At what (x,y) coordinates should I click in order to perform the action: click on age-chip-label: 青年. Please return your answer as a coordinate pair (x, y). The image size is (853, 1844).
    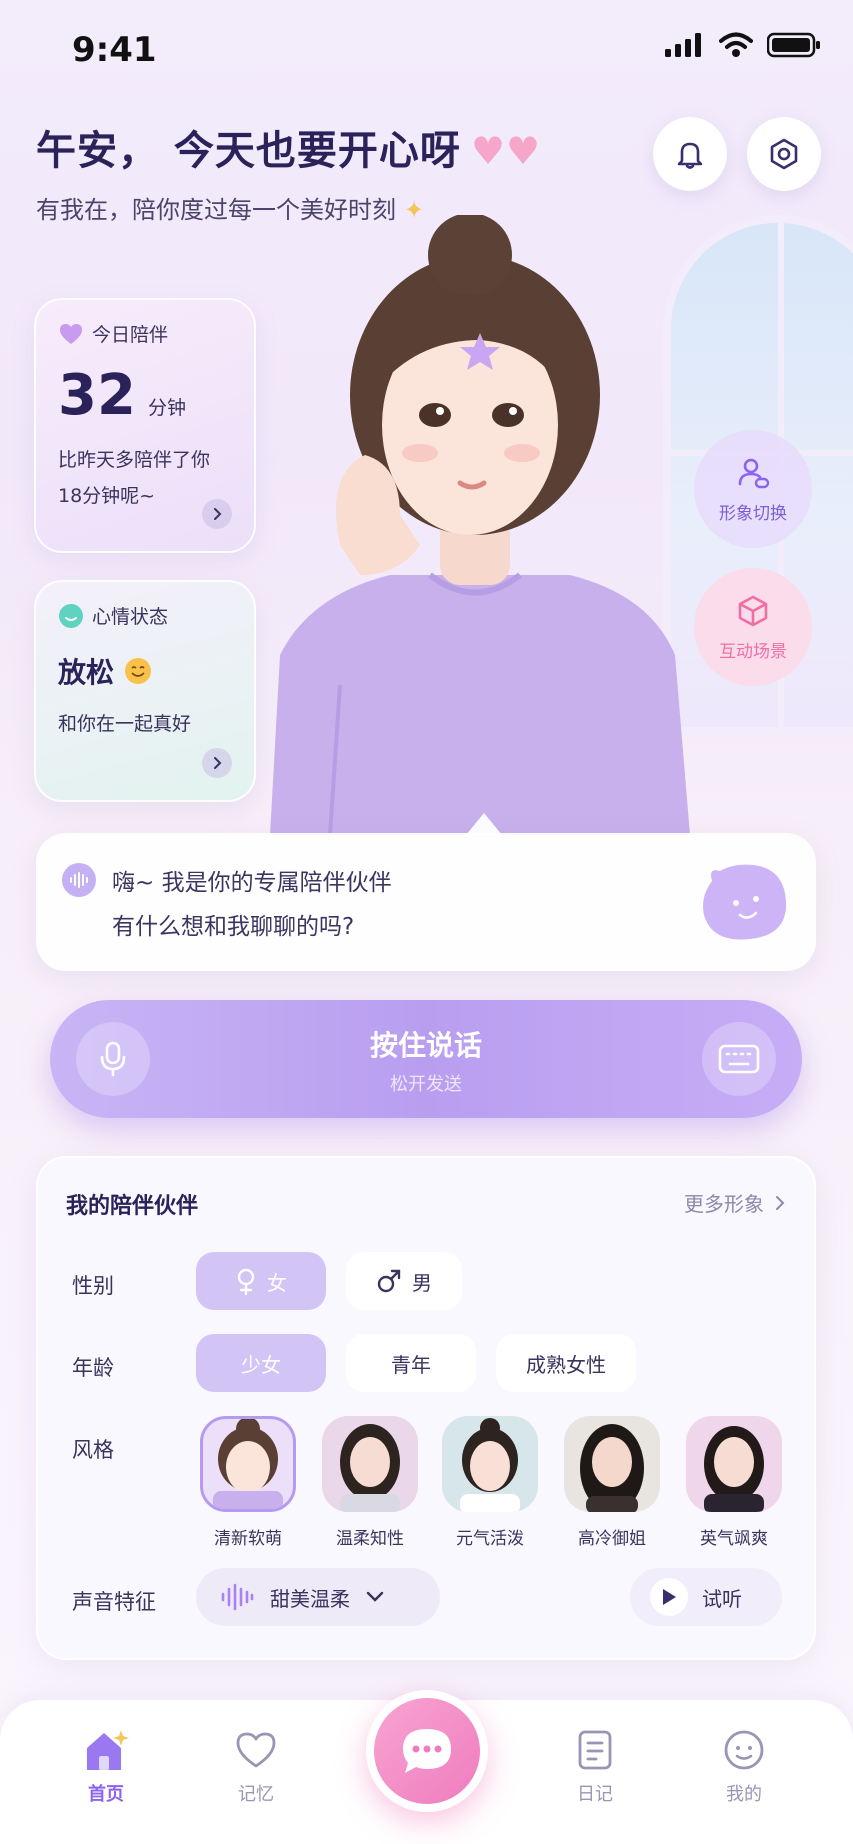
    Looking at the image, I should click on (411, 1364).